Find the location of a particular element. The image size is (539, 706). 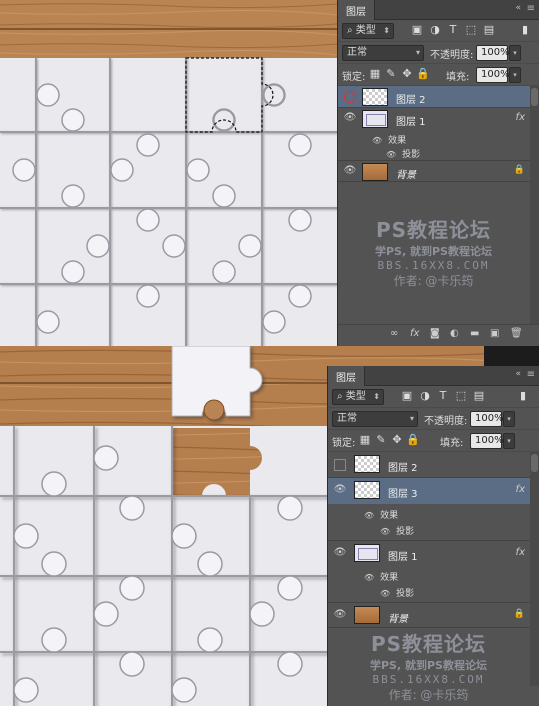

mask-icon: ◙ is located at coordinates (435, 333).